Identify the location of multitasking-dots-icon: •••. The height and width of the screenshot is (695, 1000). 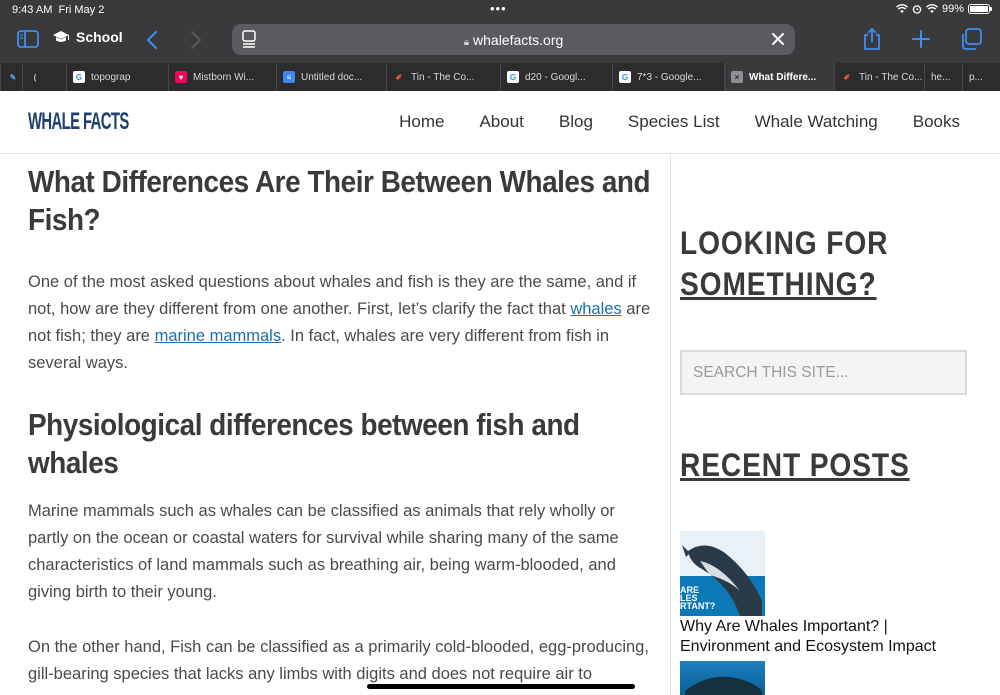
(498, 8).